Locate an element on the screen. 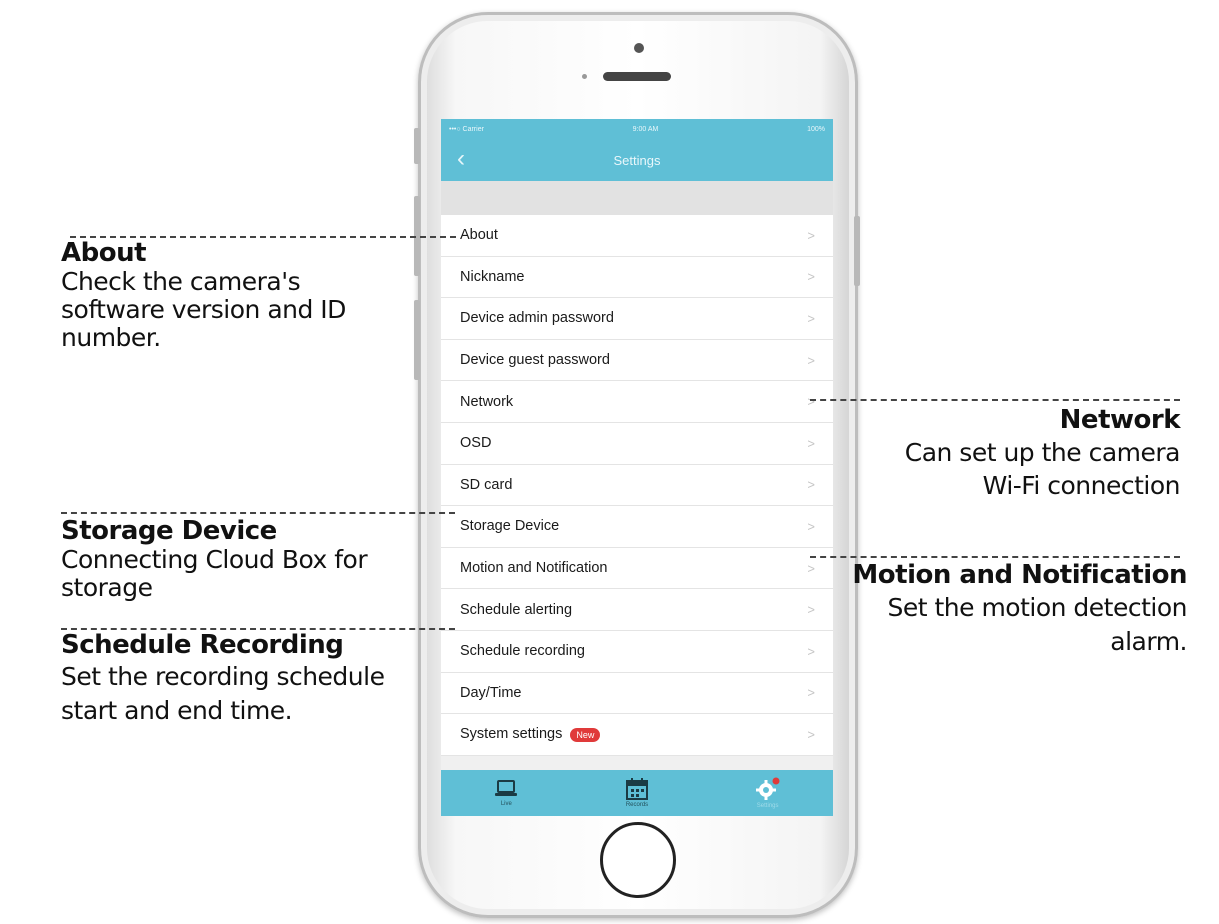 This screenshot has width=1219, height=924. settings-item-system-settings: System settings New > is located at coordinates (637, 735).